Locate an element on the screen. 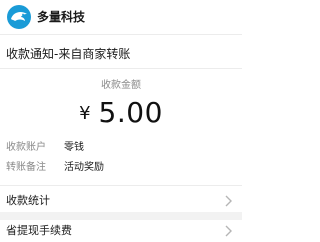  menu-item-fee-saving: 省提现手续费 is located at coordinates (121, 231).